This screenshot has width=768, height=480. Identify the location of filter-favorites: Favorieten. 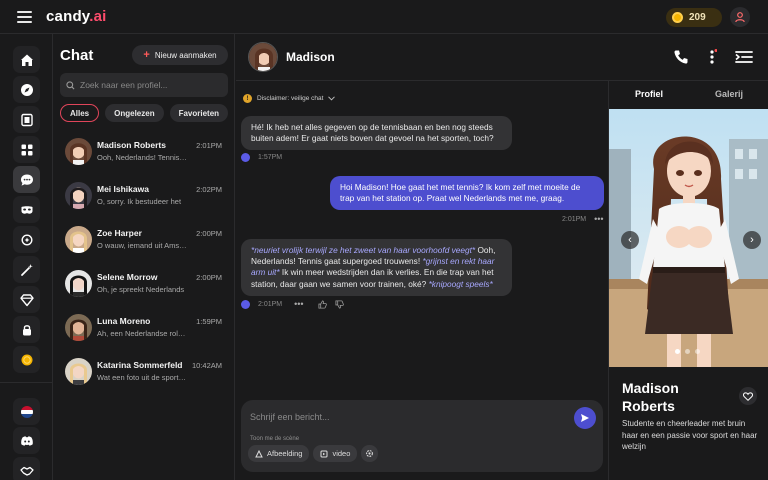
(199, 113).